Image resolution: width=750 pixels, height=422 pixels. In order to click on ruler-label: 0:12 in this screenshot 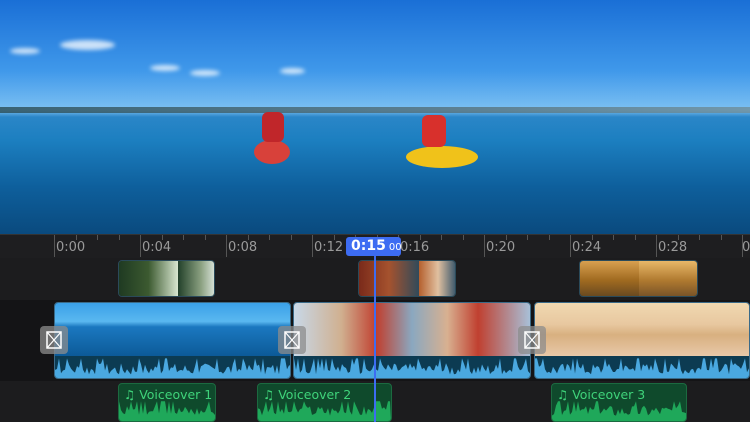, I will do `click(329, 247)`.